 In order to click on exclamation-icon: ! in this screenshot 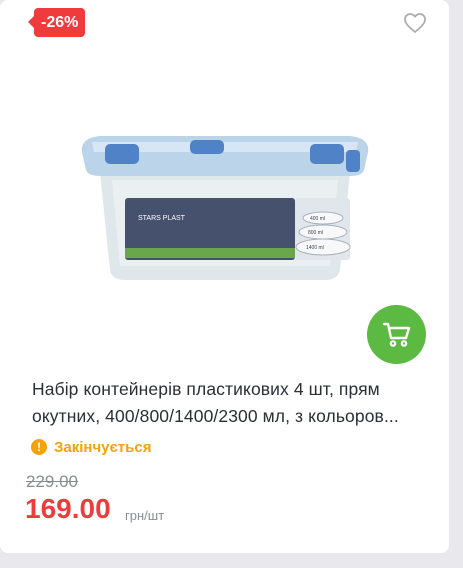, I will do `click(39, 447)`.